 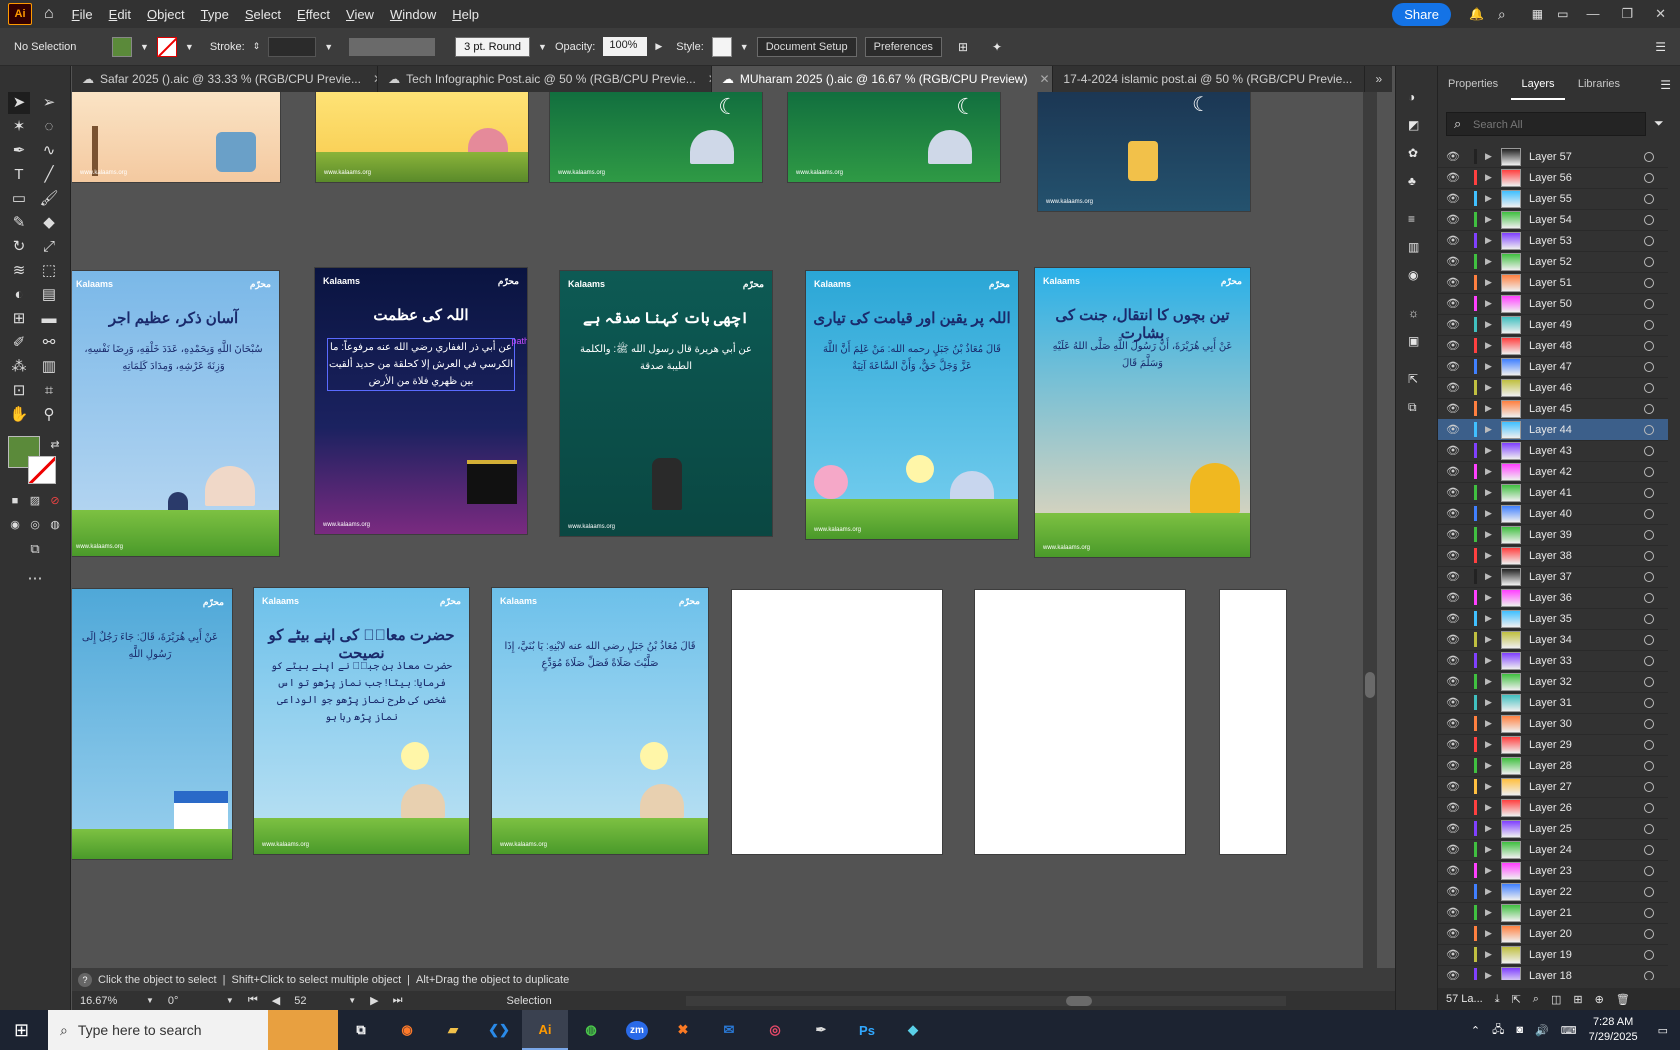 What do you see at coordinates (19, 247) in the screenshot?
I see `rotate-tool-icon: ↻` at bounding box center [19, 247].